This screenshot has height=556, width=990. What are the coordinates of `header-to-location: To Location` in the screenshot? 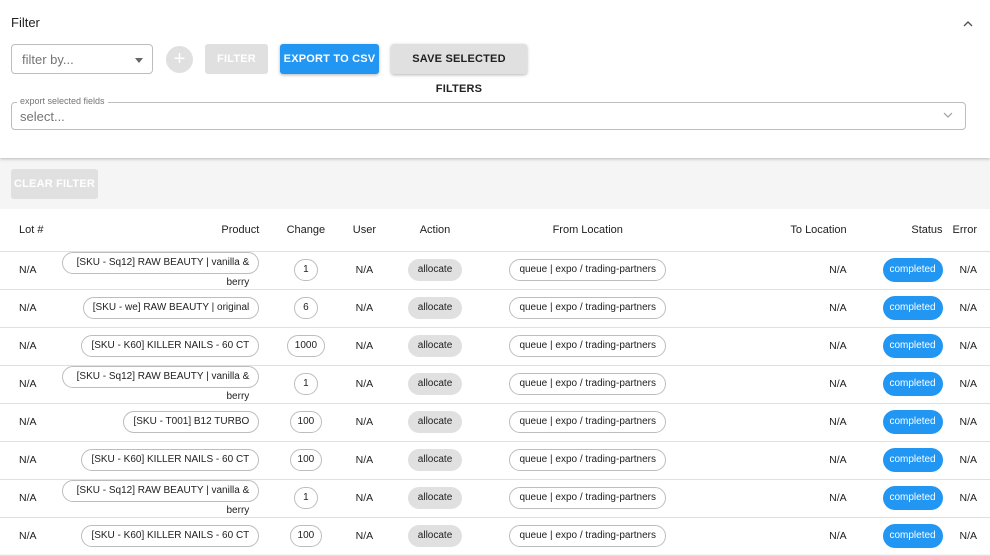 It's located at (776, 230).